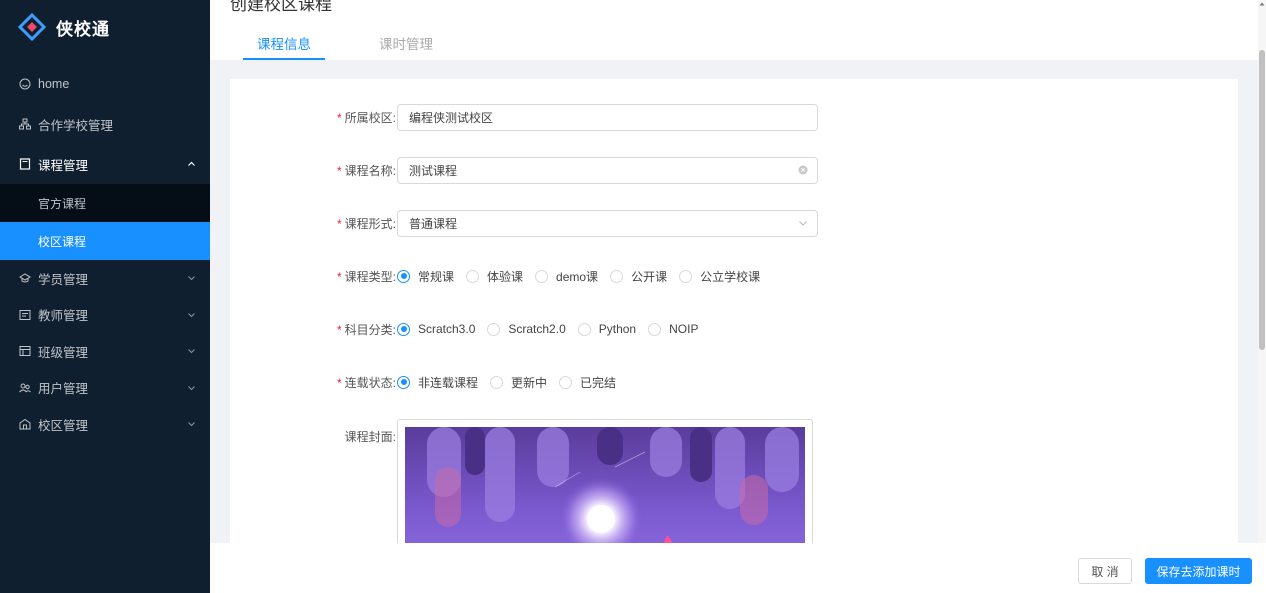 The width and height of the screenshot is (1266, 593). Describe the element at coordinates (605, 488) in the screenshot. I see `cover-image` at that location.